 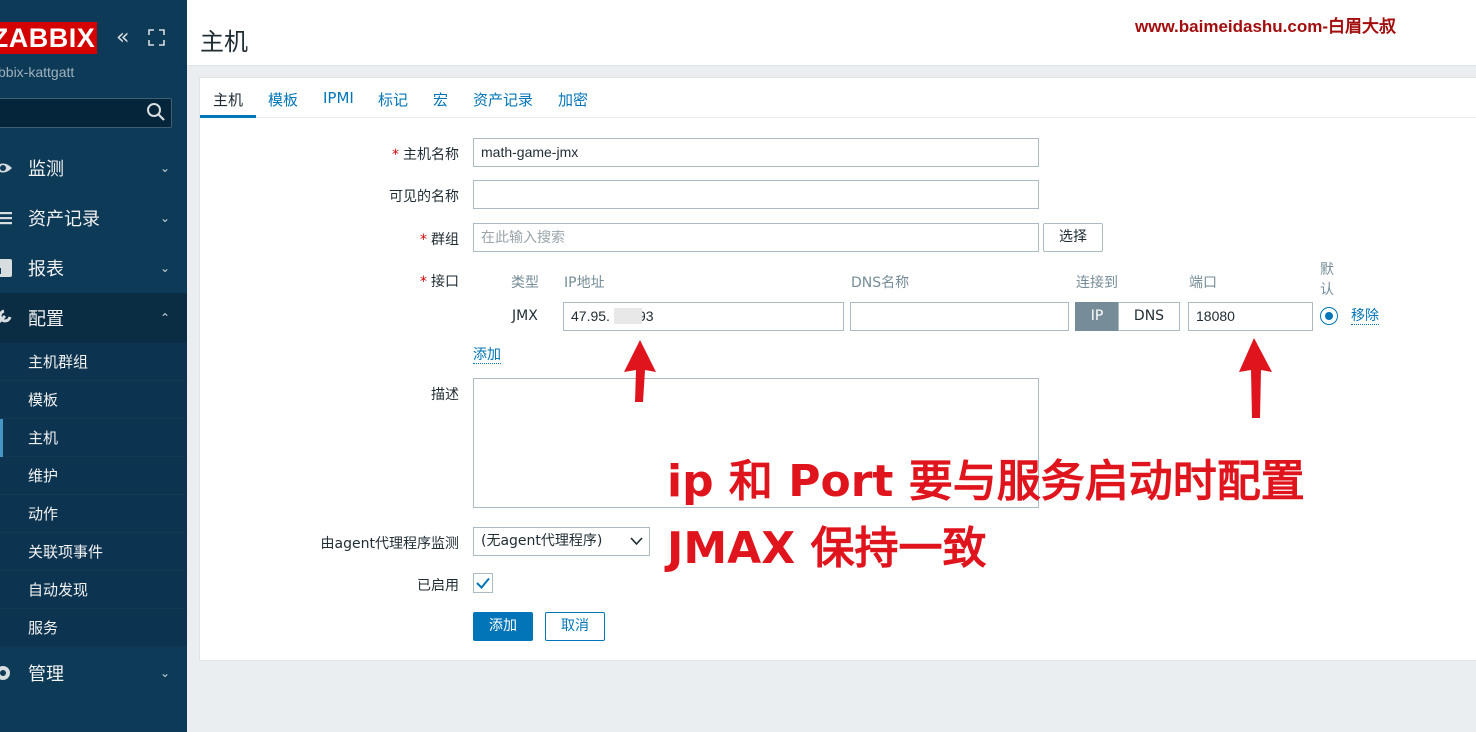 What do you see at coordinates (389, 544) in the screenshot?
I see `proxy-label: 由agent代理程序监测` at bounding box center [389, 544].